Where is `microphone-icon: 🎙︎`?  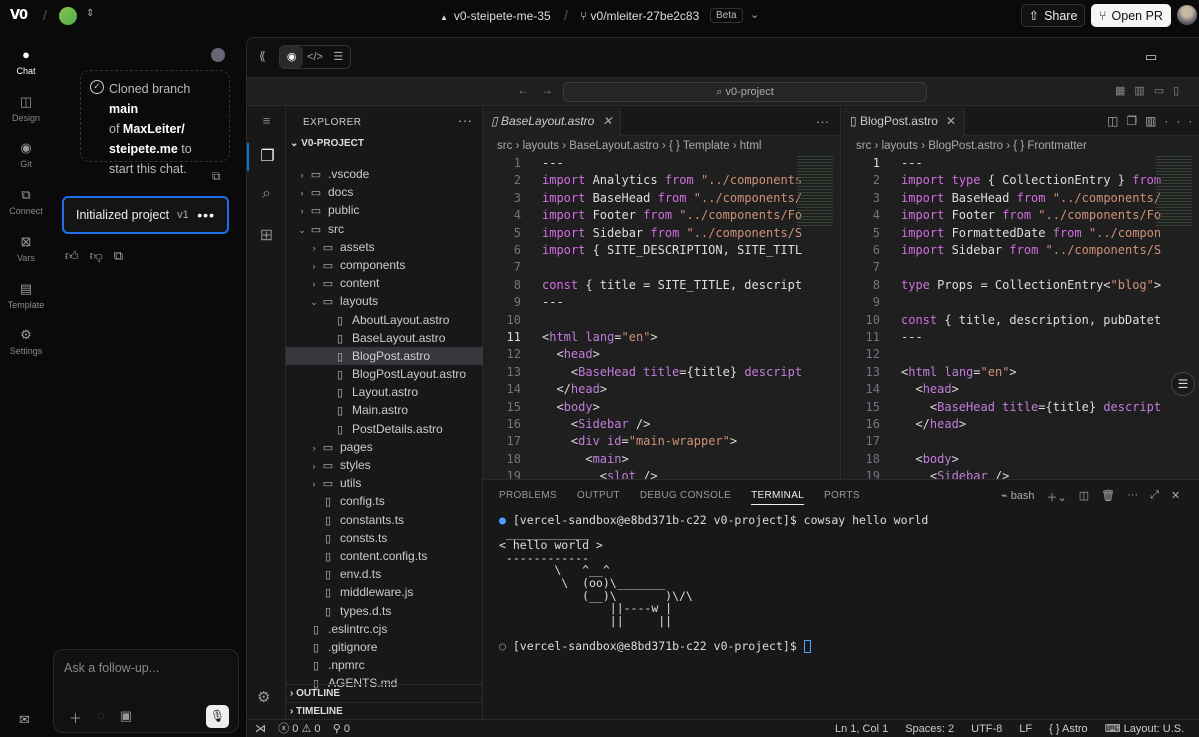
microphone-icon: 🎙︎ is located at coordinates (217, 716).